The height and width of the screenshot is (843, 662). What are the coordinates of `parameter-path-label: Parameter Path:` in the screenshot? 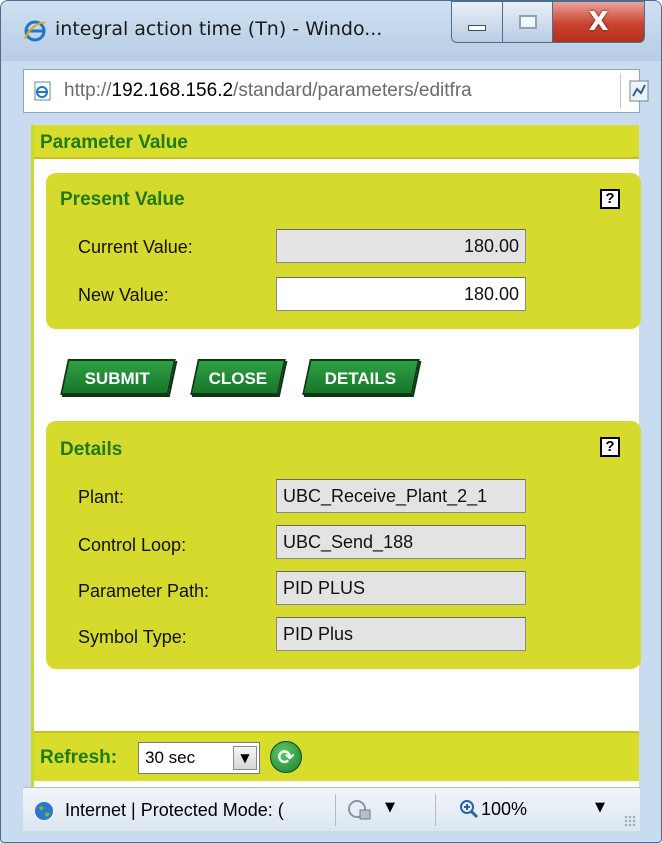 It's located at (144, 591).